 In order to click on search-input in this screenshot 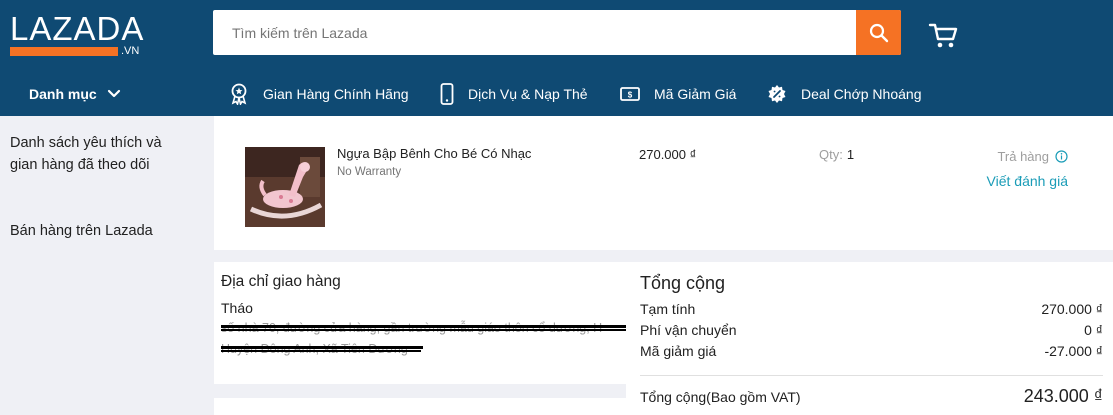, I will do `click(534, 32)`.